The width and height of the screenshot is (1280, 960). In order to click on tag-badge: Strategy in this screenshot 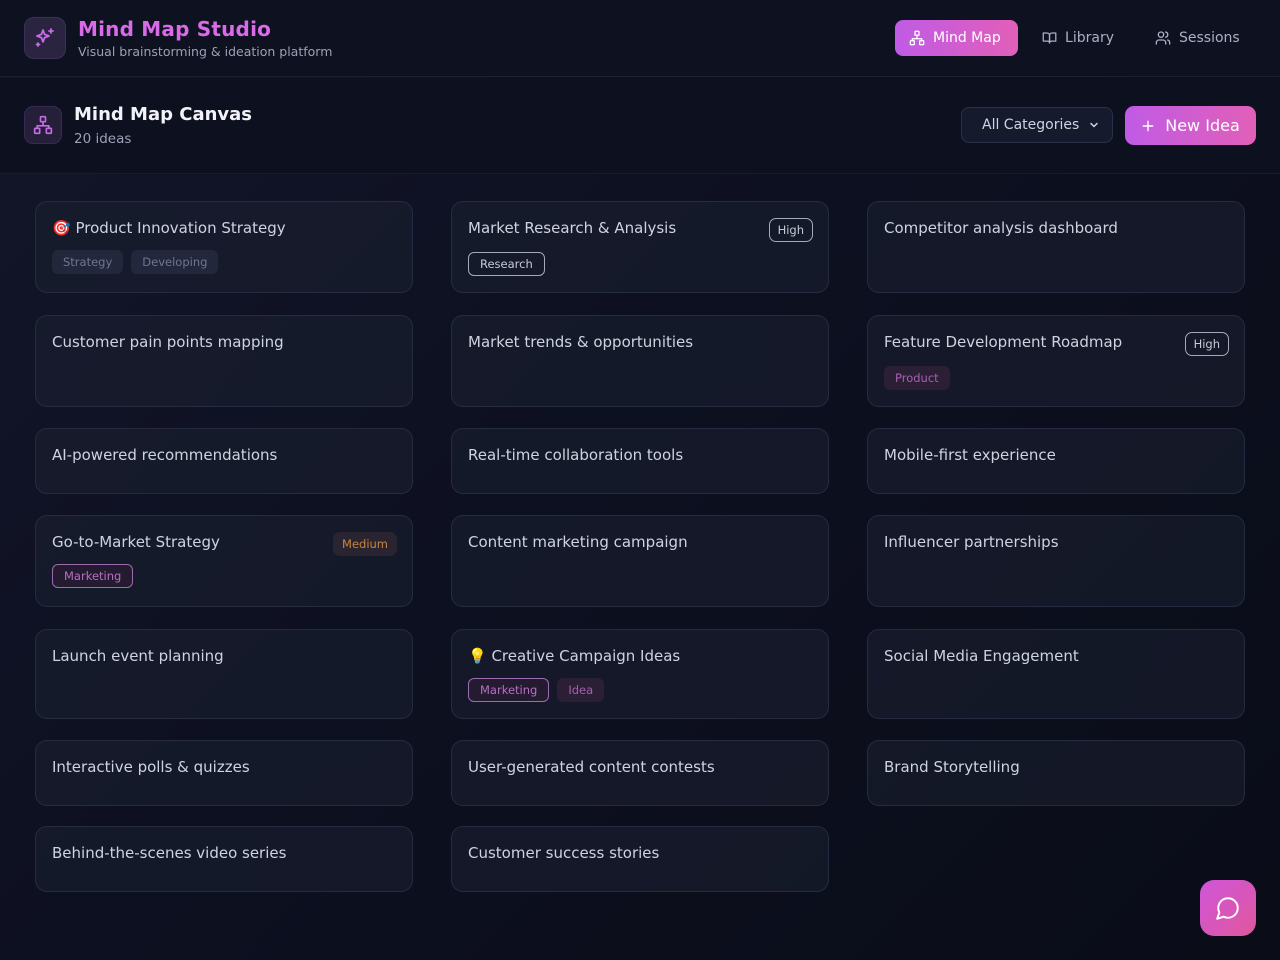, I will do `click(88, 262)`.